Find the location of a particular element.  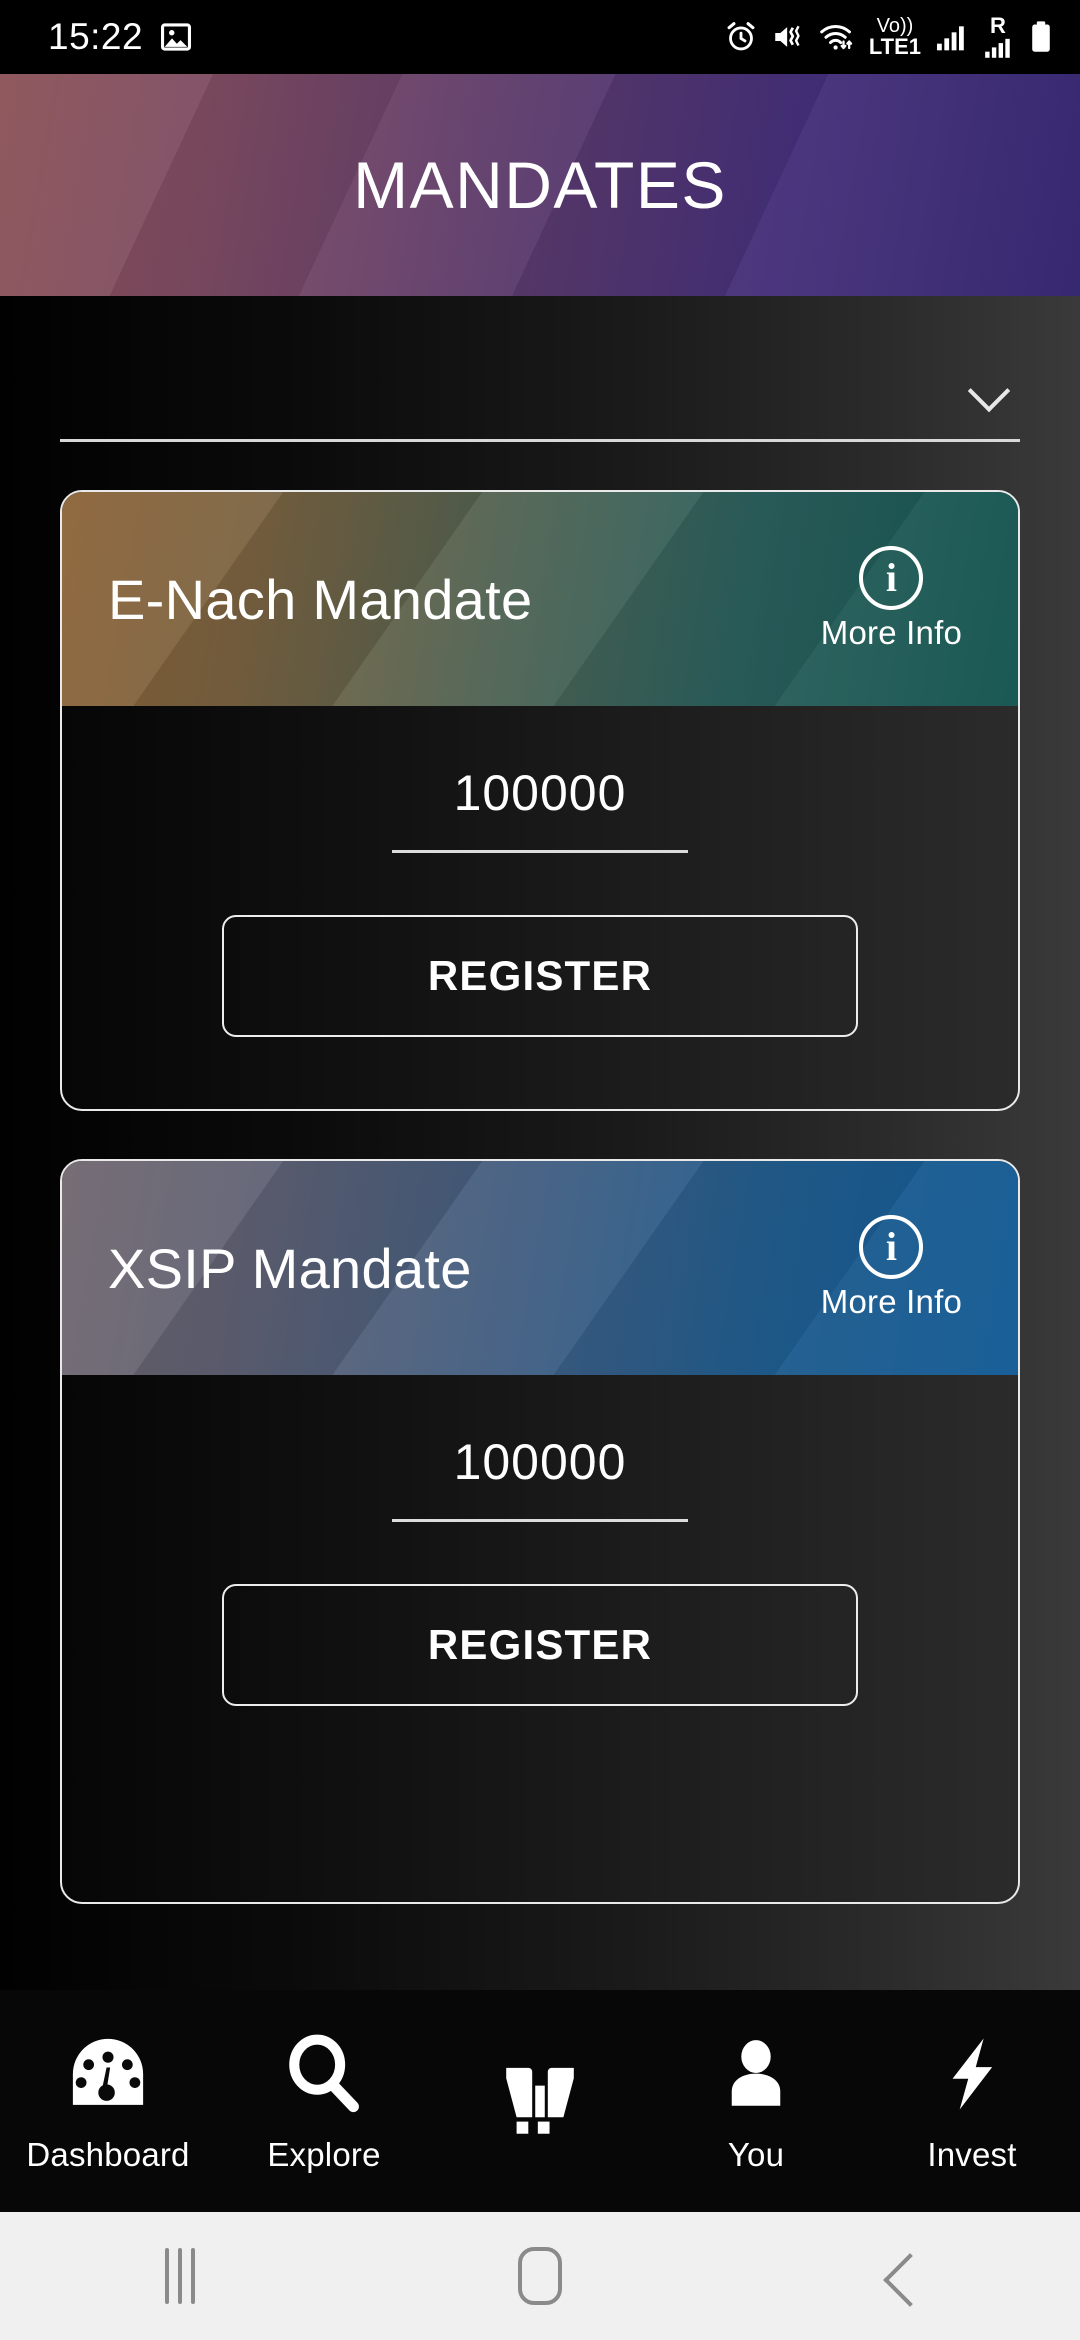

bottom-navigation: Dashboard Explore You Invest is located at coordinates (540, 2101).